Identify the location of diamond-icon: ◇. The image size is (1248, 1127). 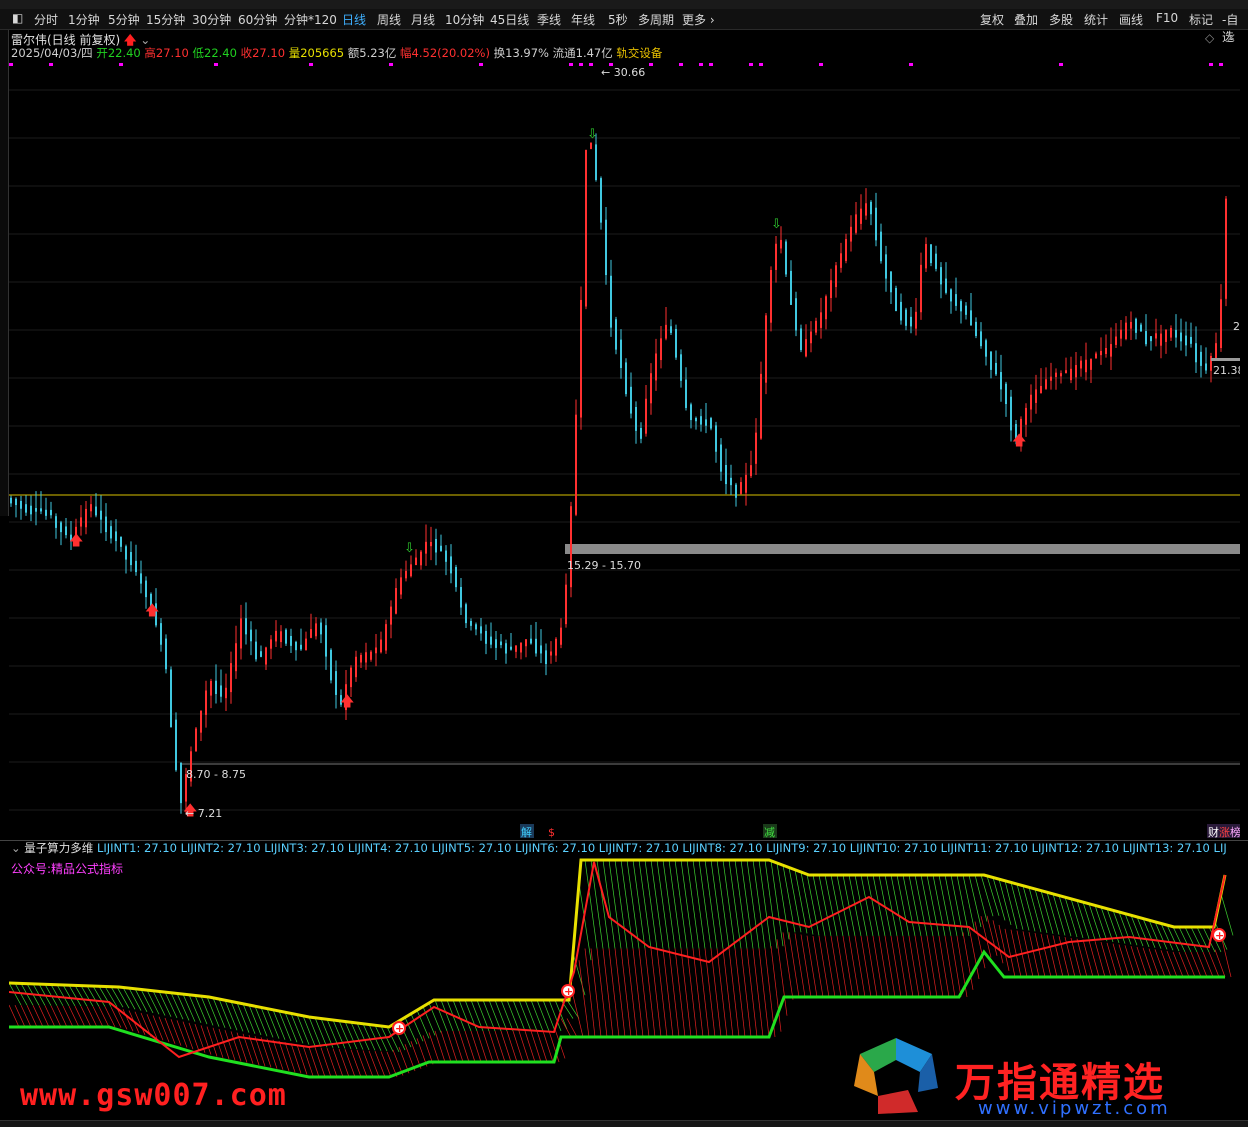
(1209, 38).